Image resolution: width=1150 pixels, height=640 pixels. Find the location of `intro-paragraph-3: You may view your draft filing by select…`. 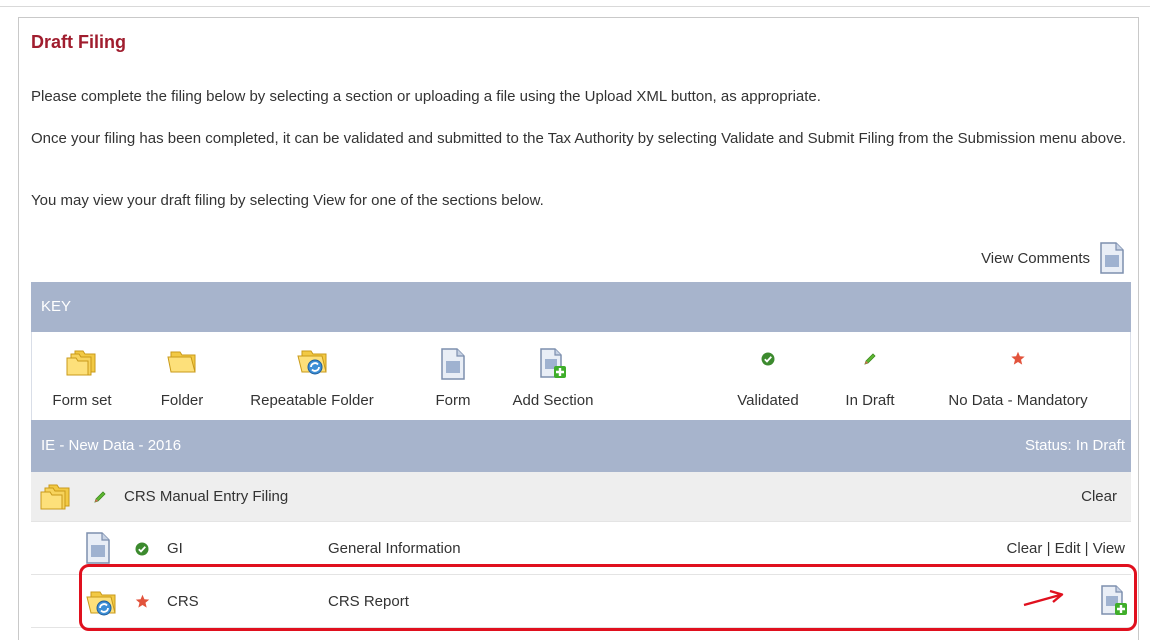

intro-paragraph-3: You may view your draft filing by select… is located at coordinates (287, 200).